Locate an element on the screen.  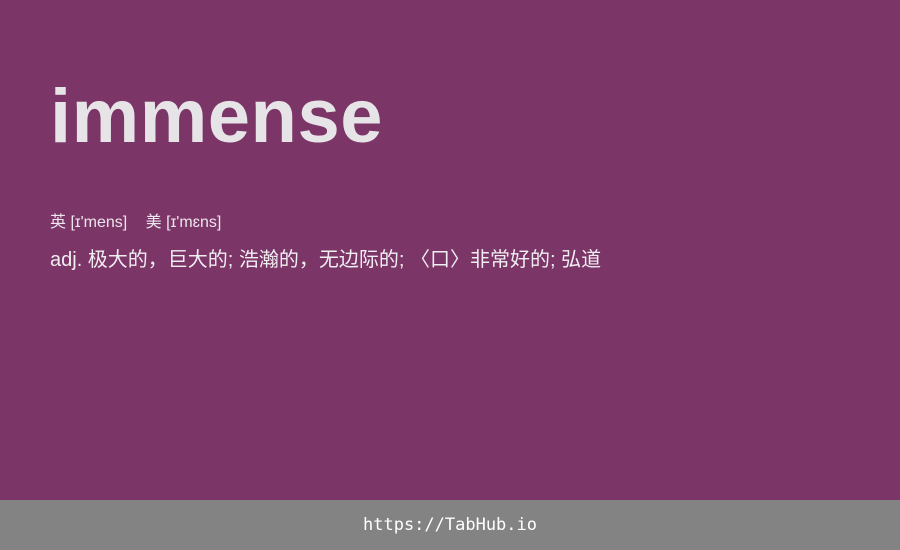
definition-text: adj. 极大的，巨大的; 浩瀚的，无边际的; 〈口〉非常好的; 弘道 is located at coordinates (326, 260).